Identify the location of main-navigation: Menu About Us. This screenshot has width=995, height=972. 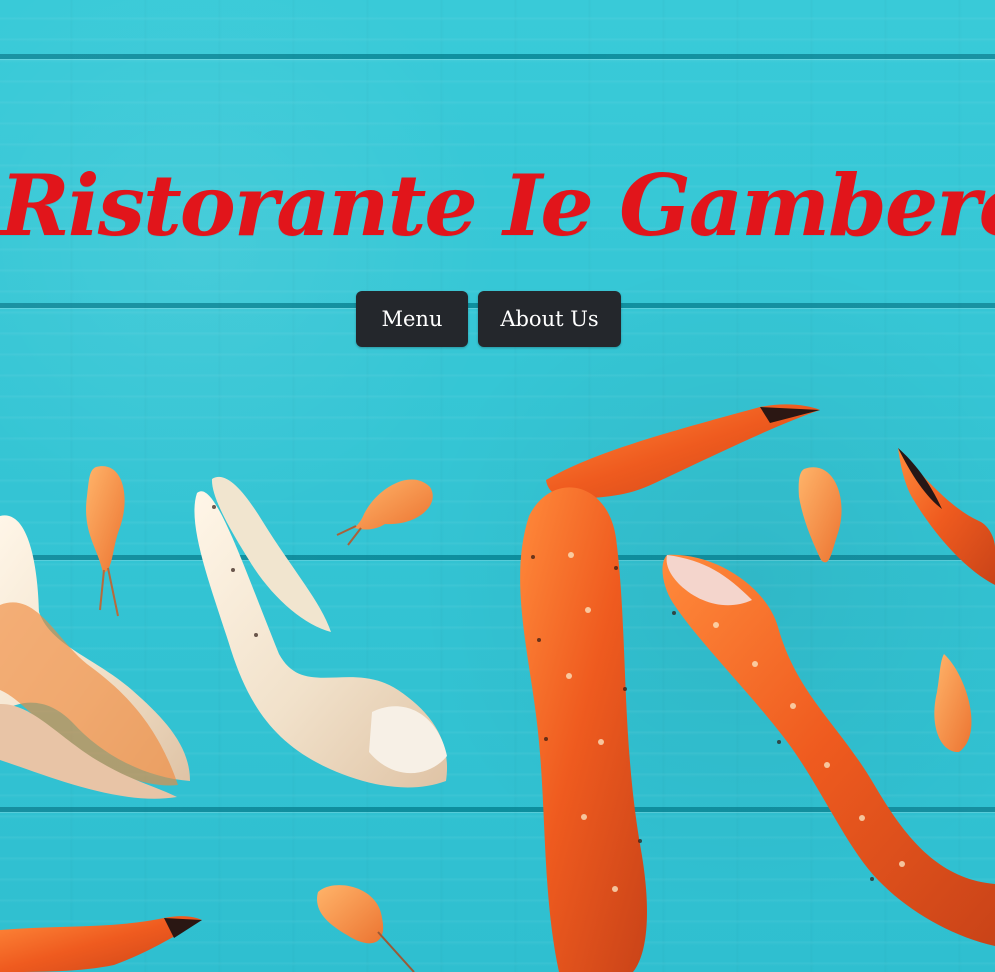
(488, 319).